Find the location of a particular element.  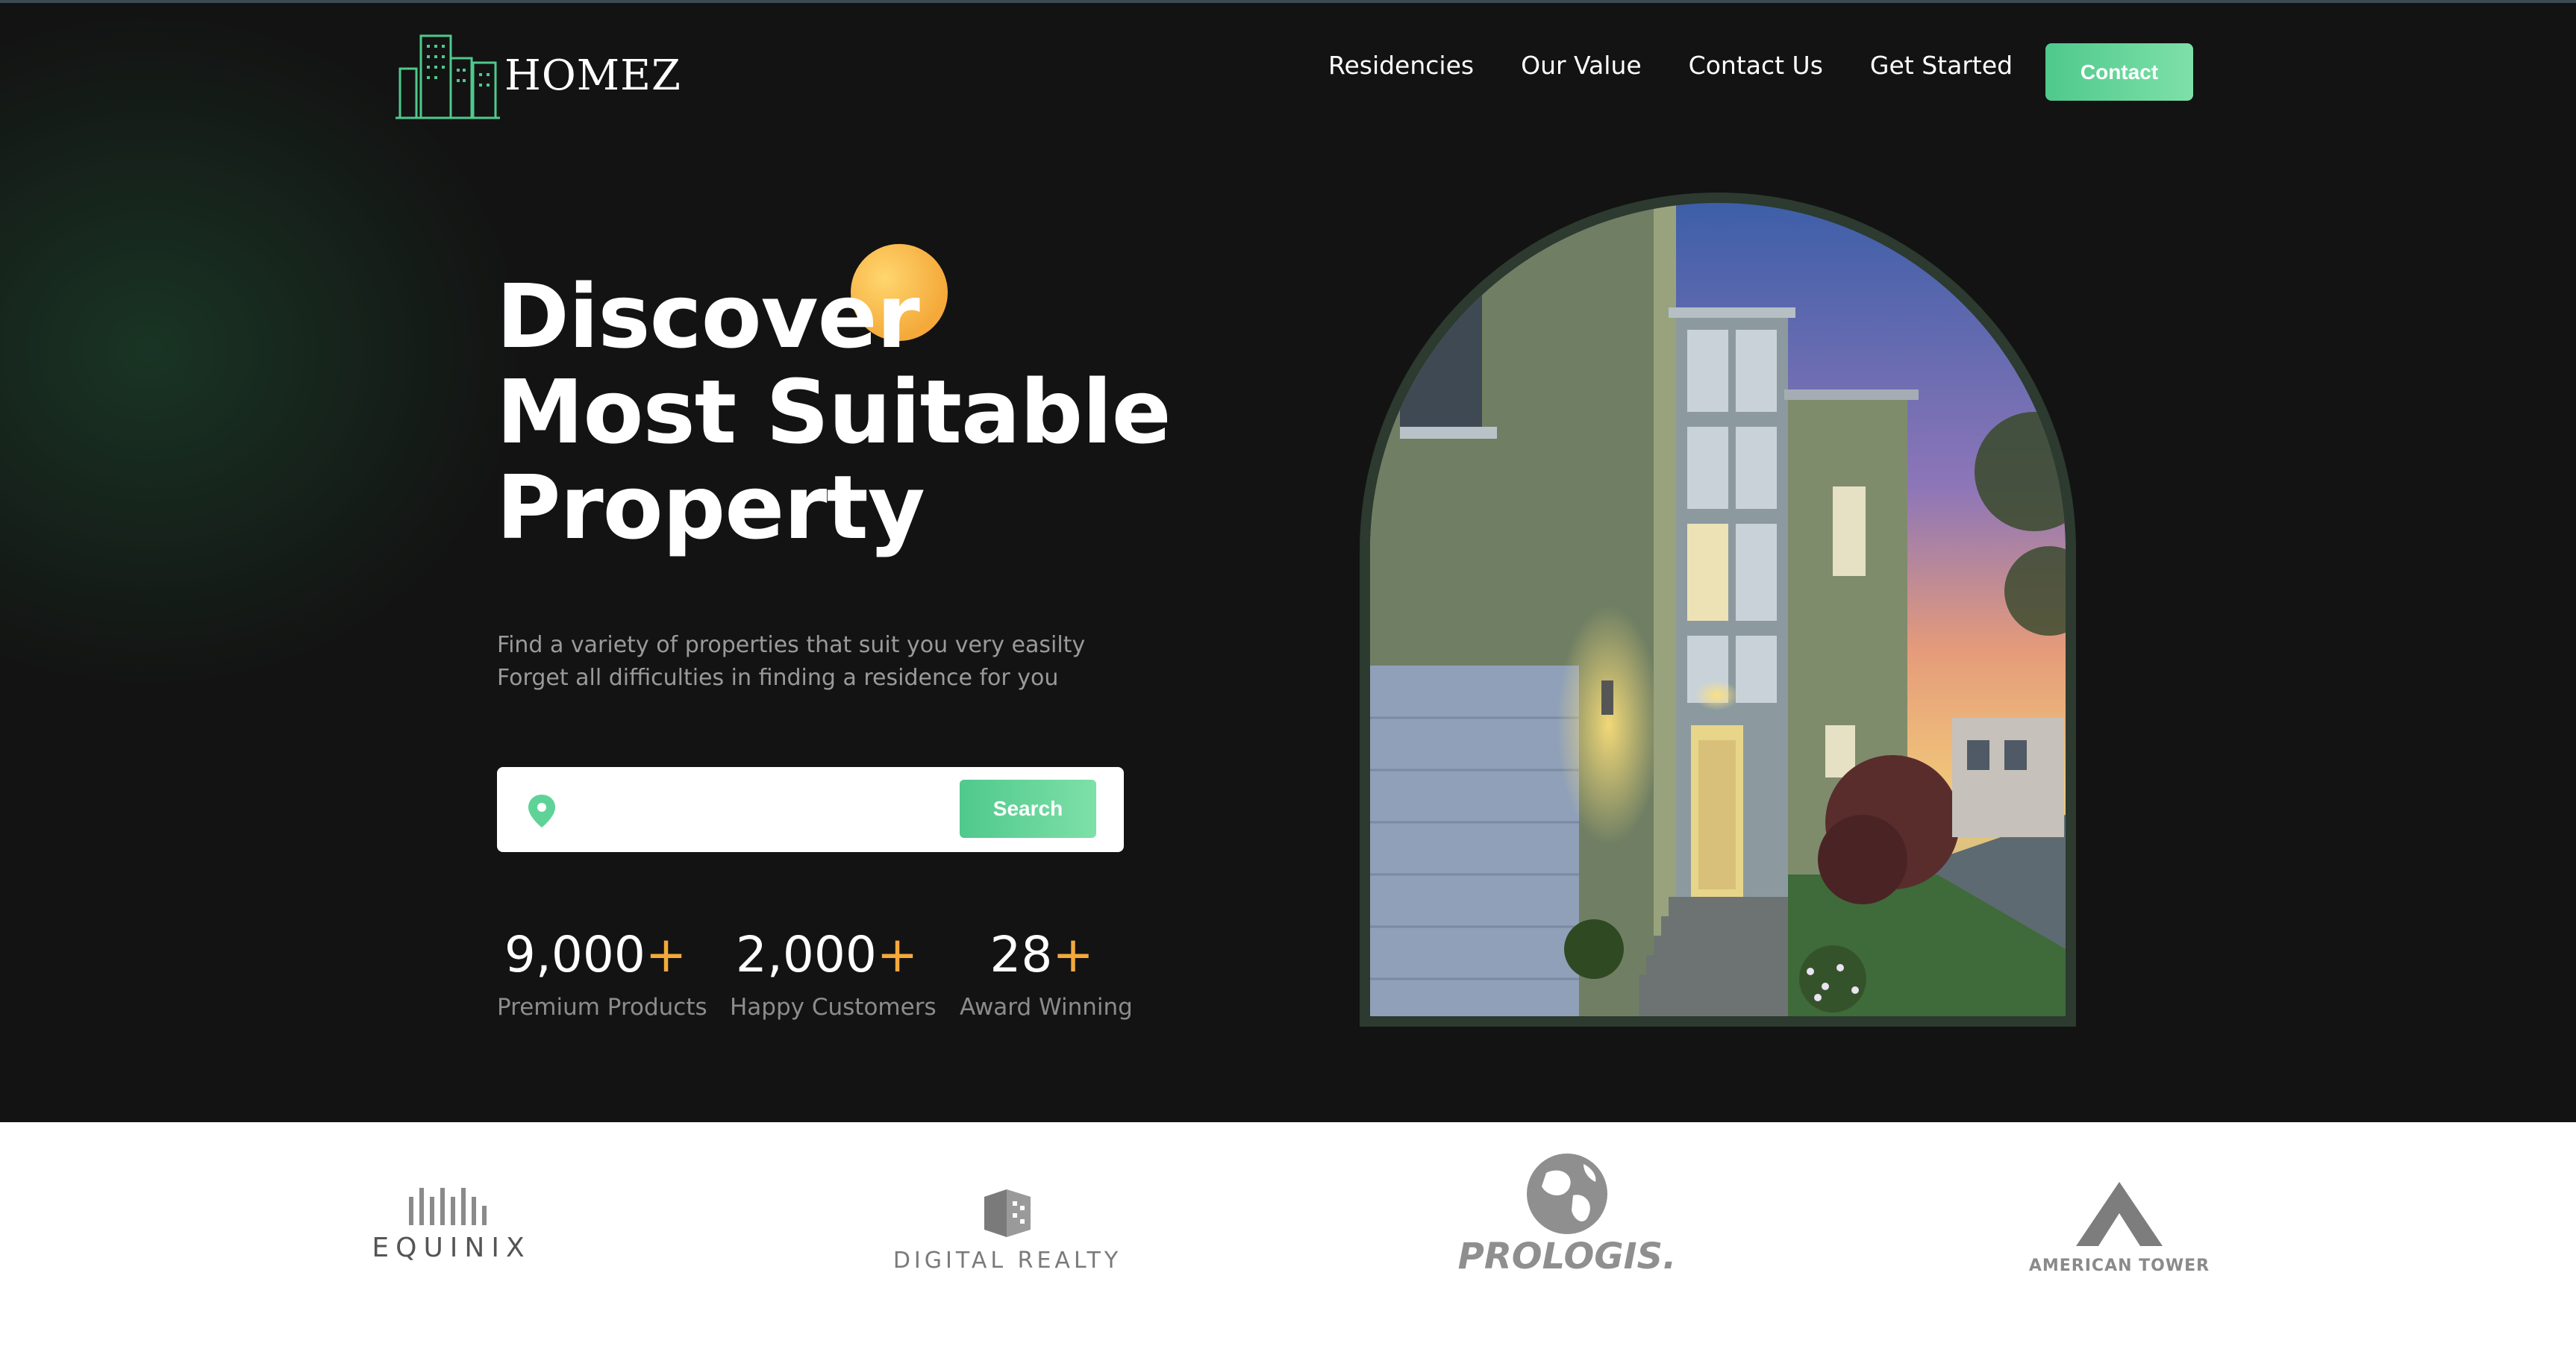

nav-our-value: Our Value is located at coordinates (1582, 65).